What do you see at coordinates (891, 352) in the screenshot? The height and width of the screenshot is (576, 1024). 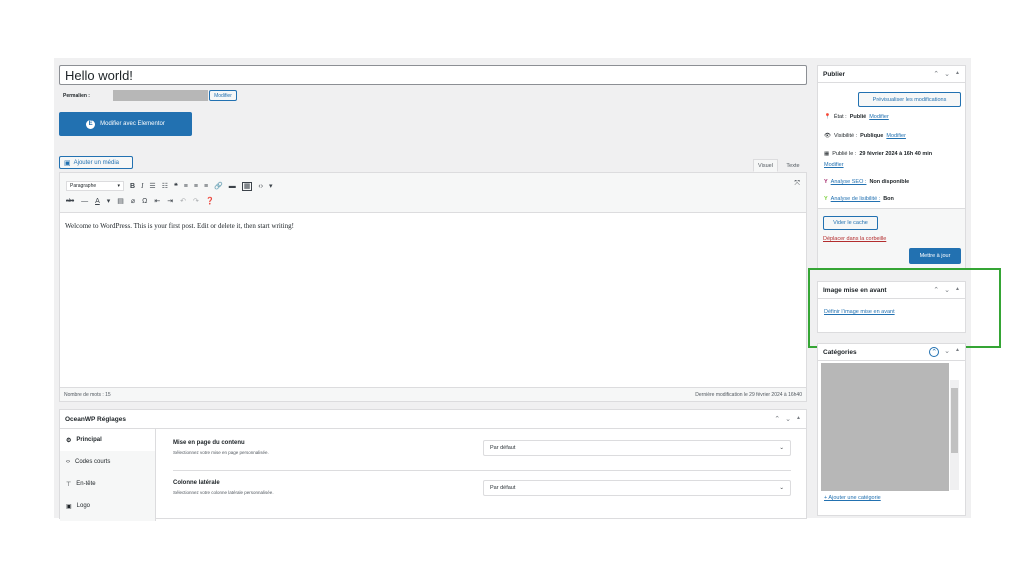 I see `categories-header: Catégories ⌃ ⌄ ▲` at bounding box center [891, 352].